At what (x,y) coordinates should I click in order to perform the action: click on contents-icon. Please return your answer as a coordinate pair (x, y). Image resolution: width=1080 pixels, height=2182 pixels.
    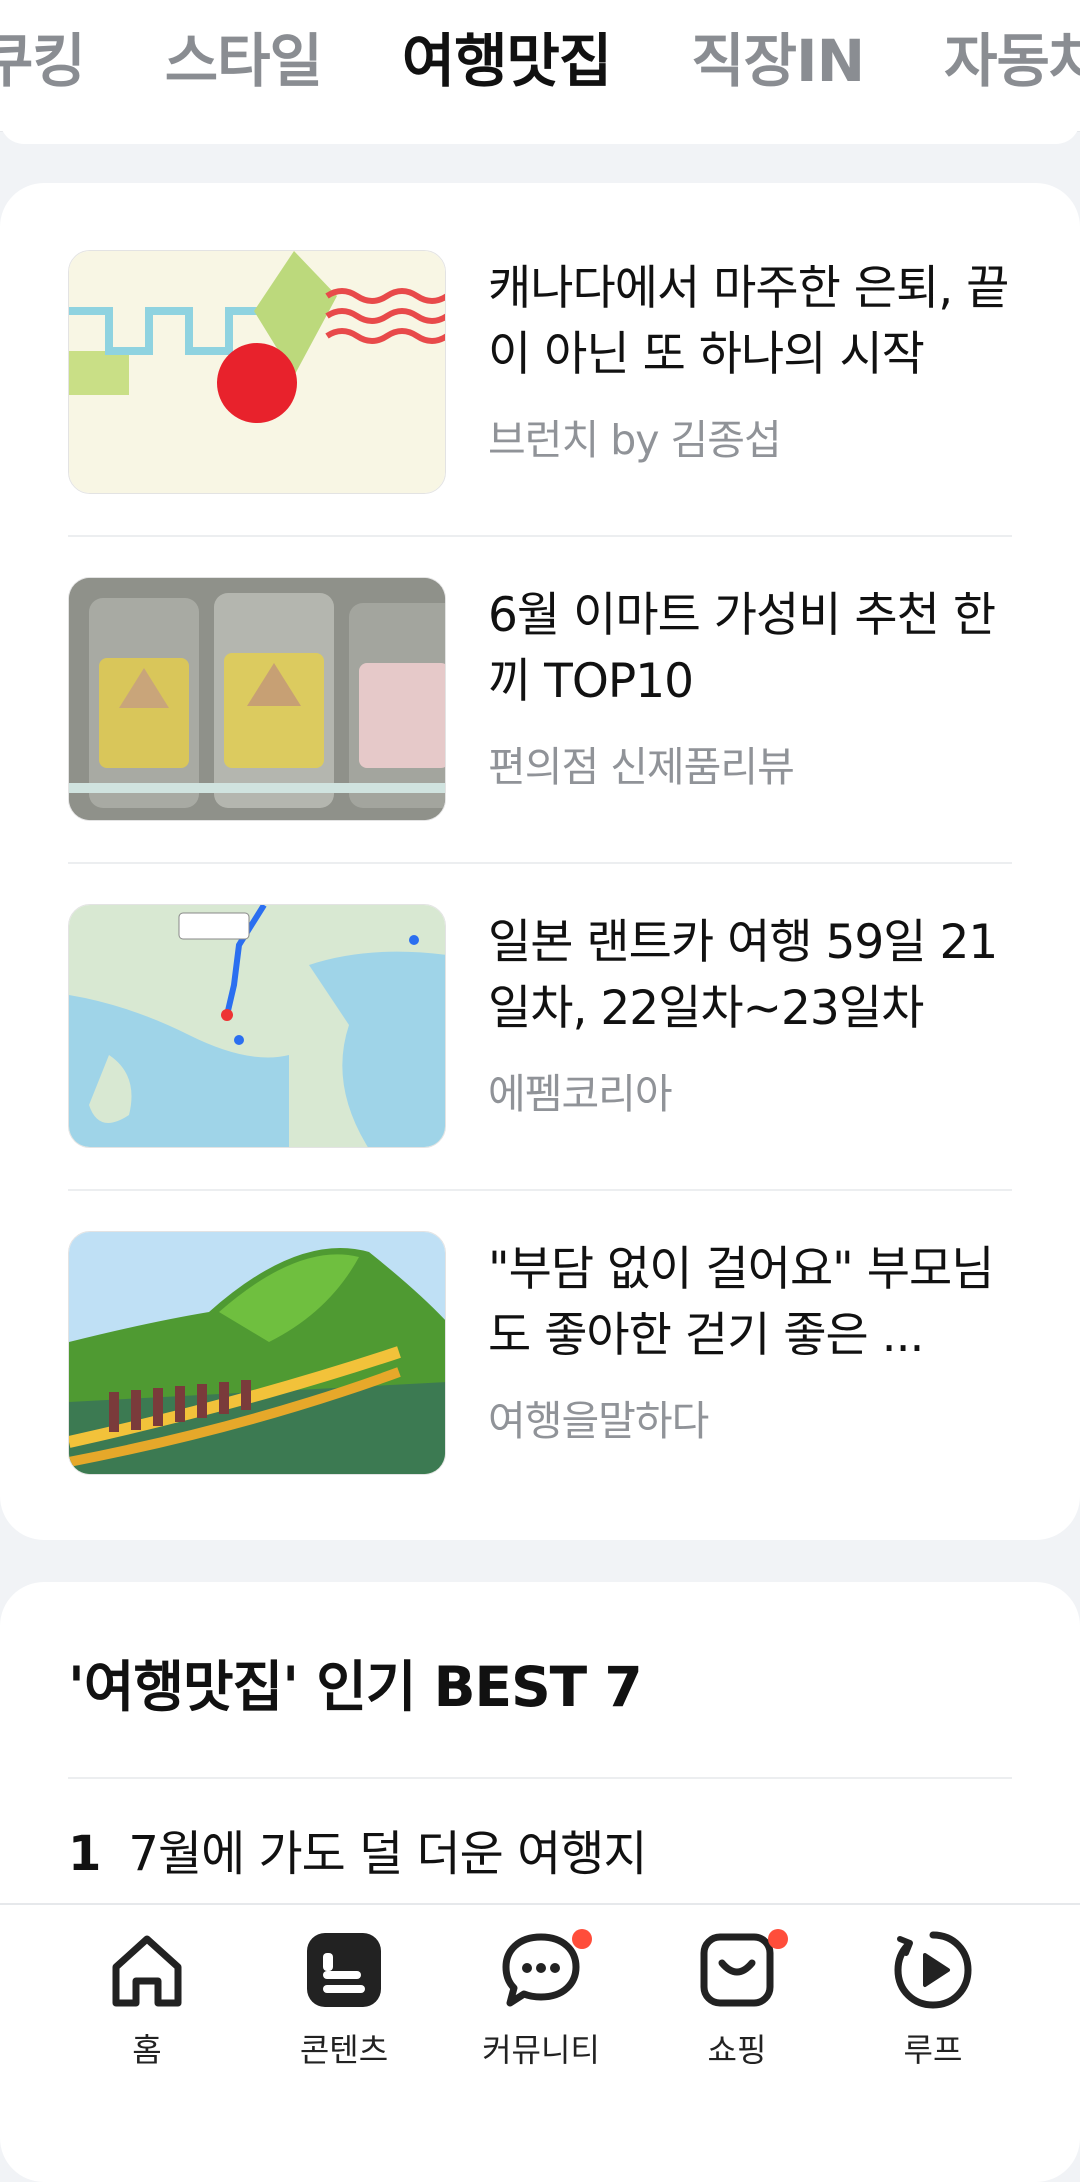
    Looking at the image, I should click on (344, 1970).